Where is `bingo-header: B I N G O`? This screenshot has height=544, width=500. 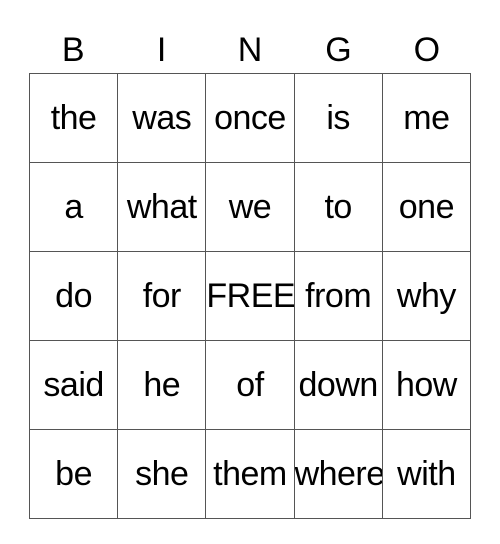
bingo-header: B I N G O is located at coordinates (250, 50).